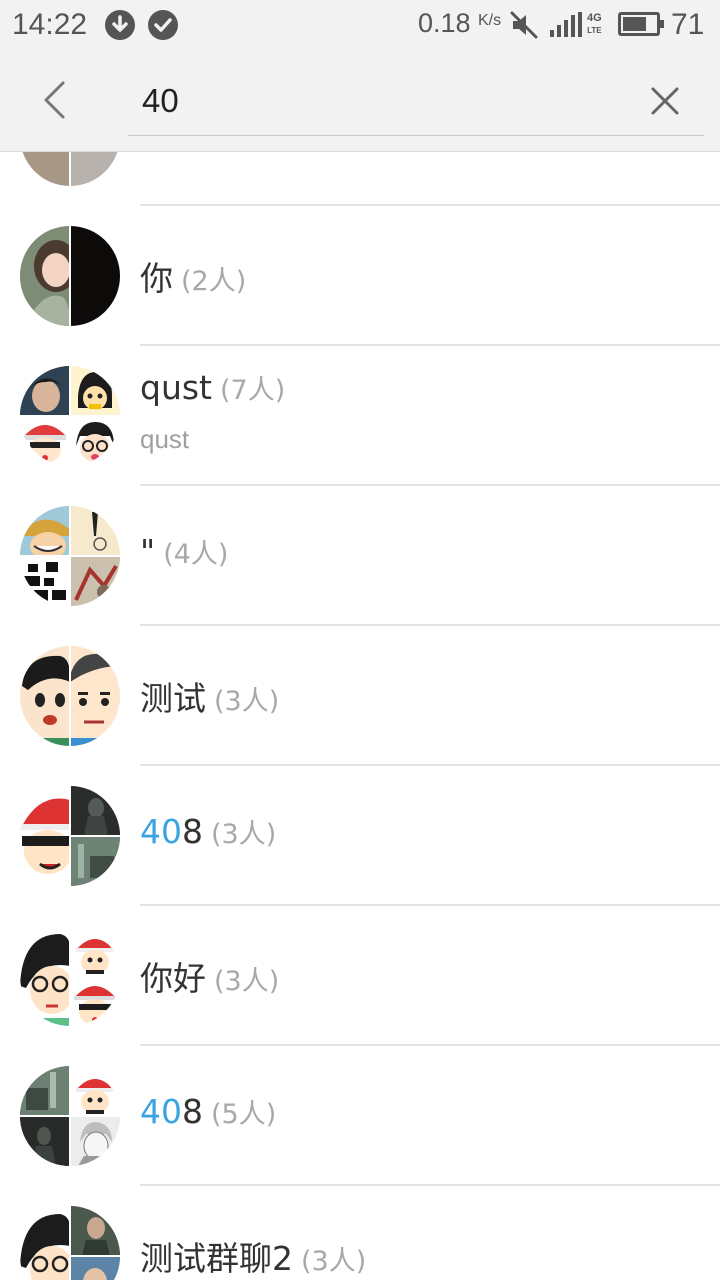  What do you see at coordinates (360, 1233) in the screenshot?
I see `list-item: 测试群聊2 (3人)` at bounding box center [360, 1233].